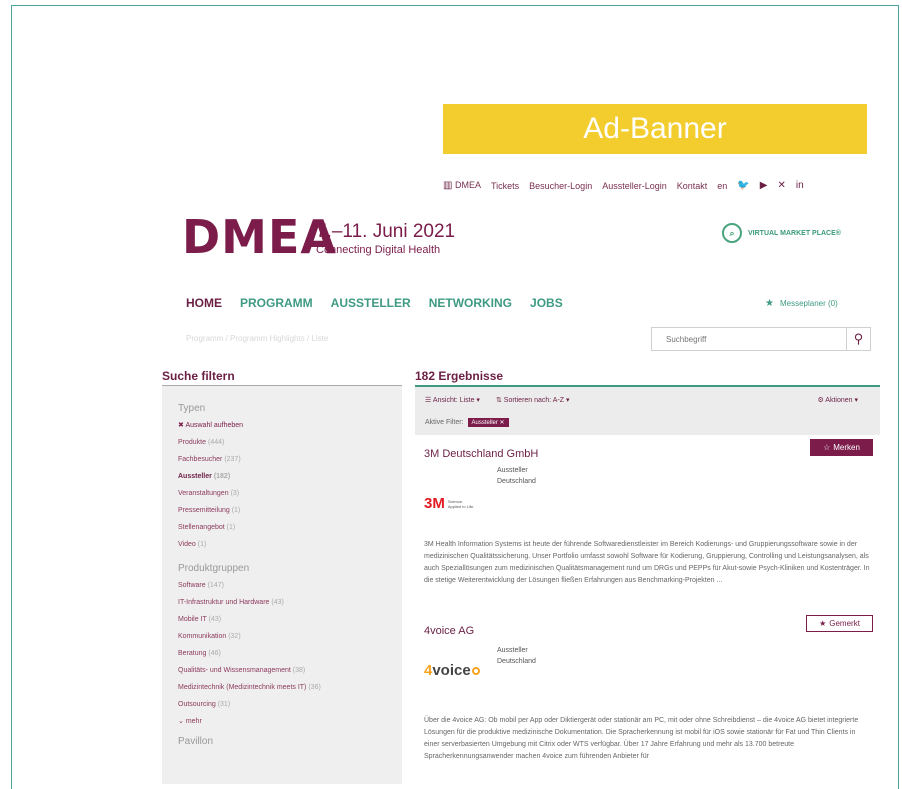 The height and width of the screenshot is (789, 902). Describe the element at coordinates (846, 447) in the screenshot. I see `merken-label: Merken` at that location.